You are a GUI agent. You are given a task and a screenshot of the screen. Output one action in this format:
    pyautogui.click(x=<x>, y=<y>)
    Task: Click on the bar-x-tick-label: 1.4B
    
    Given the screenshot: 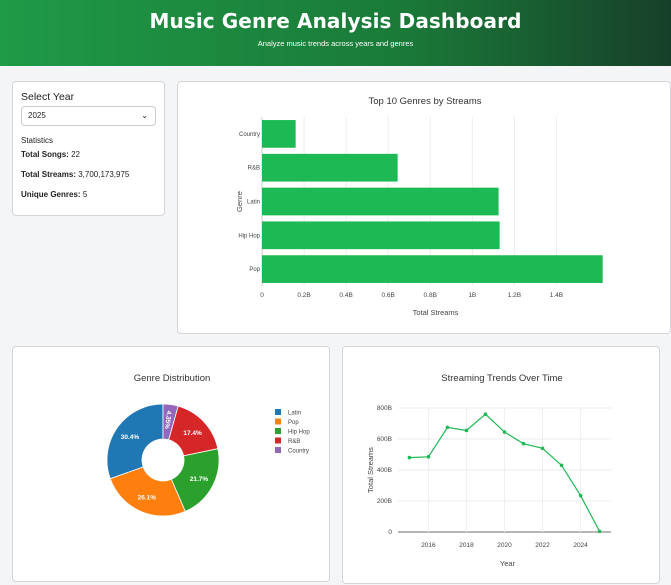 What is the action you would take?
    pyautogui.click(x=556, y=295)
    